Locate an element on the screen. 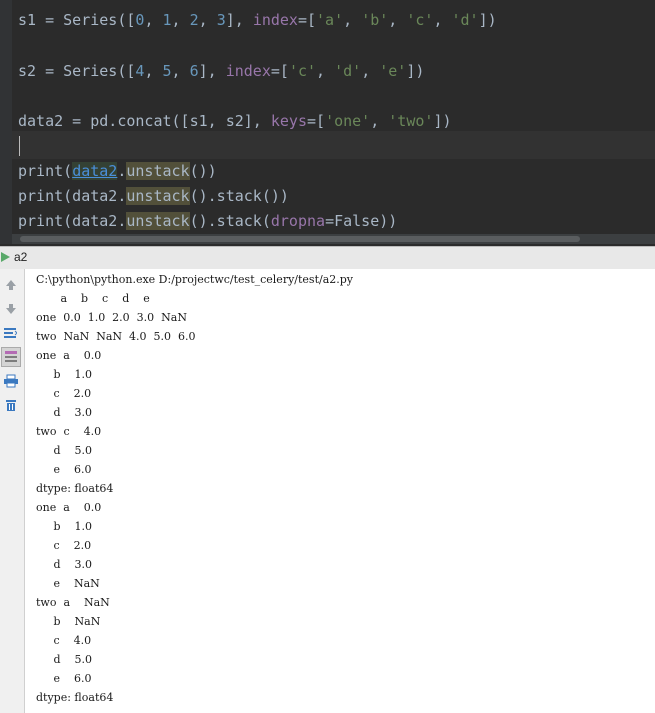 The image size is (655, 713). editor-gutter is located at coordinates (6, 122).